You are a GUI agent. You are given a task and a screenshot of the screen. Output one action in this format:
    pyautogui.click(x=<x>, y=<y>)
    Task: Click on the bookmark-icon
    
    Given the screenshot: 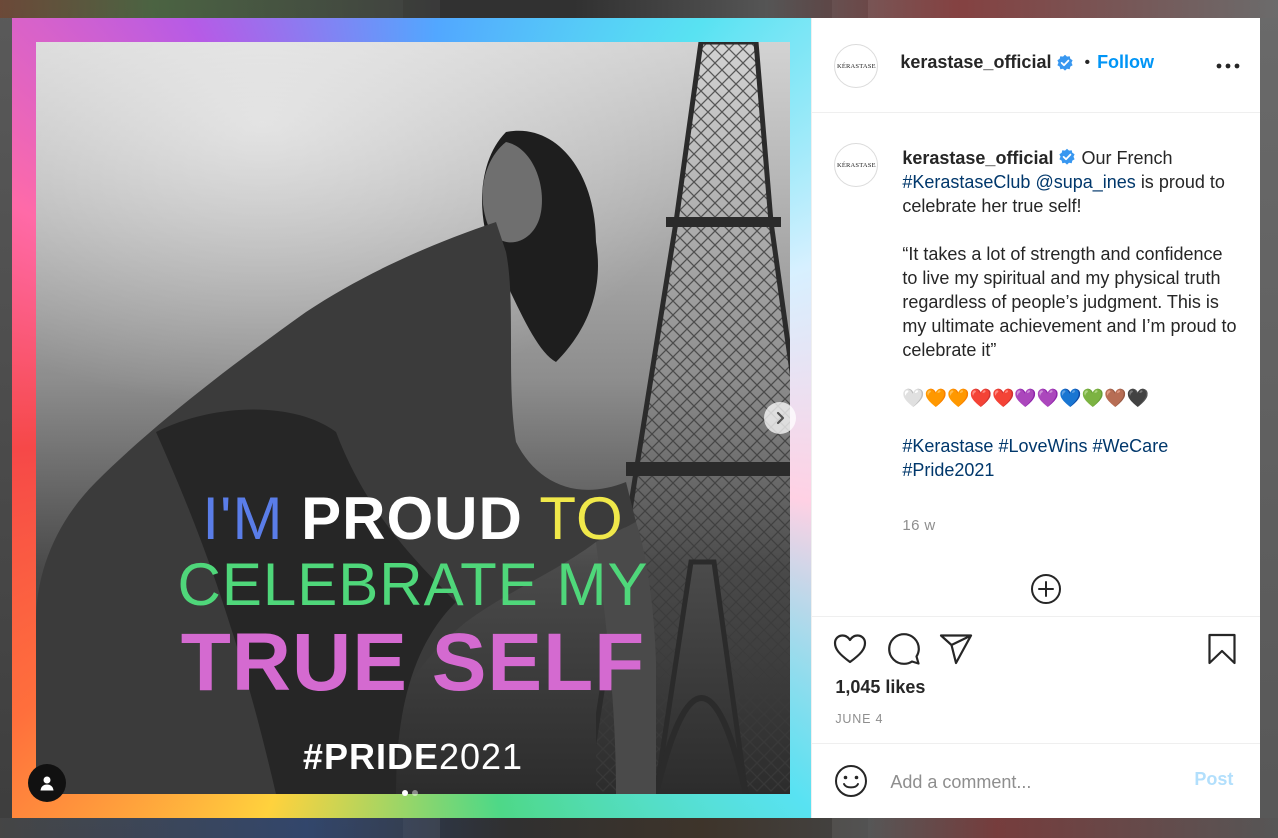 What is the action you would take?
    pyautogui.click(x=1222, y=649)
    